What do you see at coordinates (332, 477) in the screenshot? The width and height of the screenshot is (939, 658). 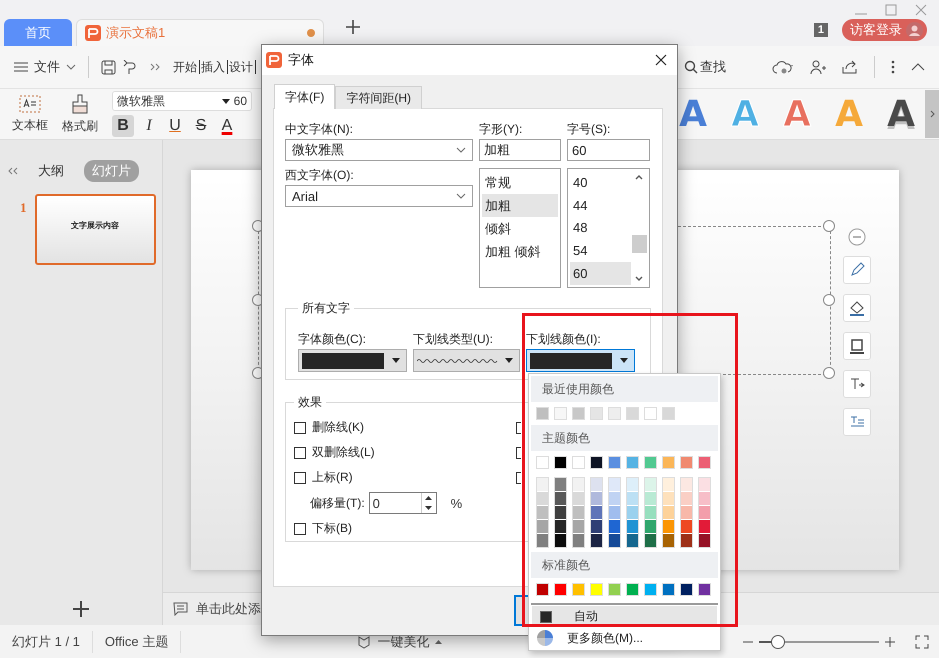 I see `checkbox-label: 上标(R)` at bounding box center [332, 477].